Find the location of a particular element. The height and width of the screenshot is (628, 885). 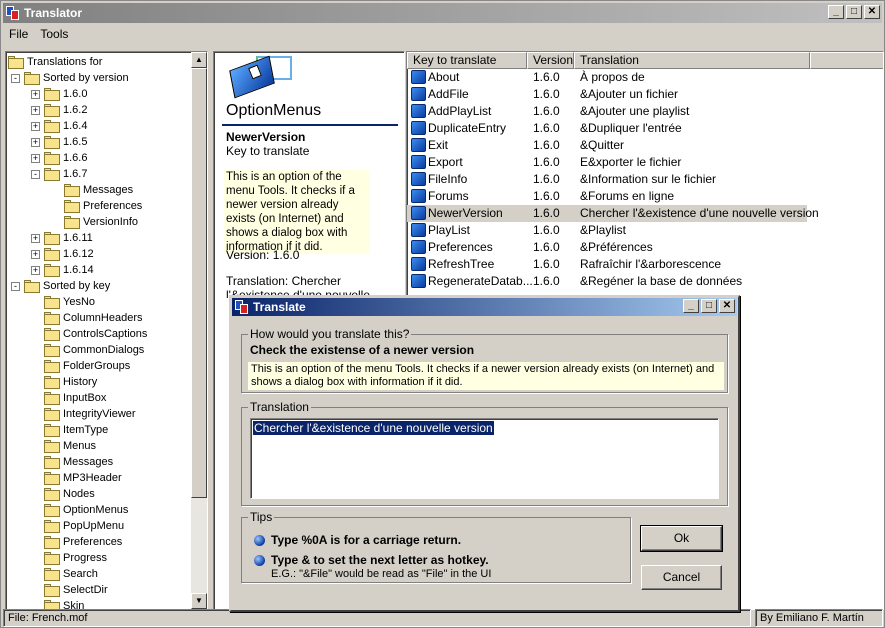

close-button: ✕ is located at coordinates (872, 12).